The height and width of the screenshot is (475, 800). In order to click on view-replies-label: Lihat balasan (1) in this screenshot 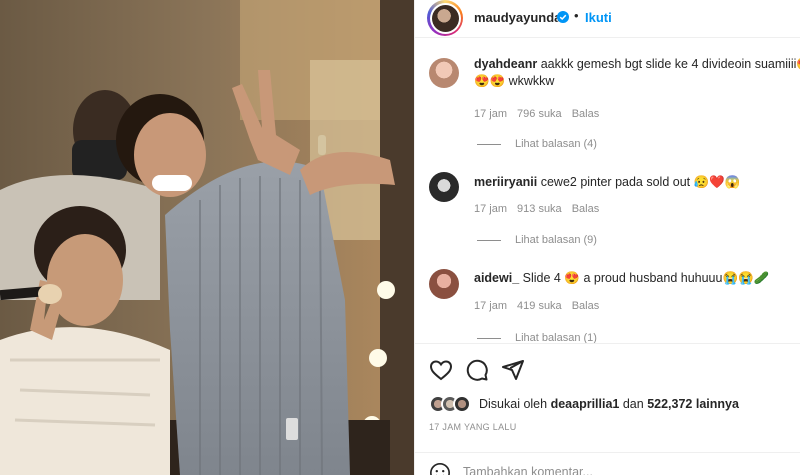, I will do `click(556, 337)`.